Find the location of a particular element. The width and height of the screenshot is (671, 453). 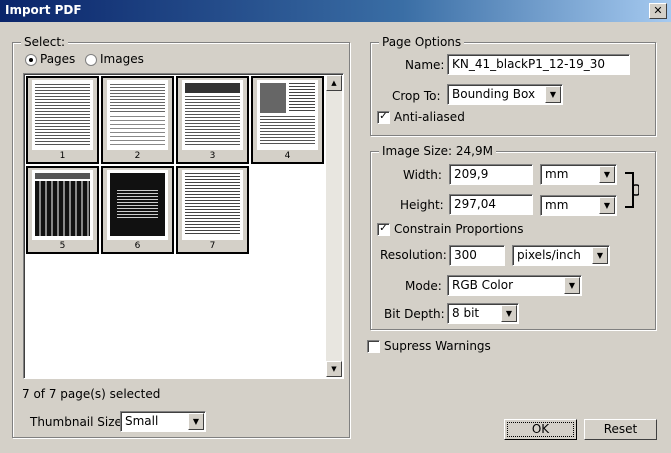

page-number: 7 is located at coordinates (212, 246).